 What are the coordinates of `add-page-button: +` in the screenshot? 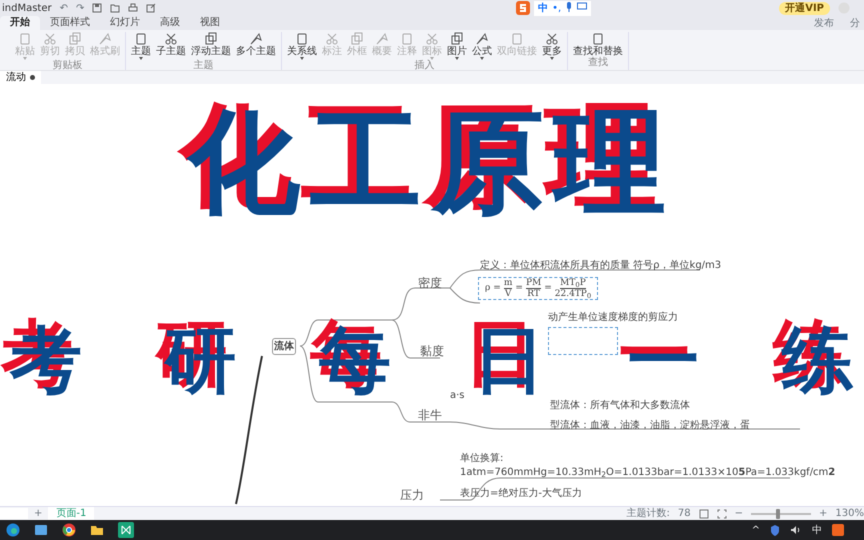 It's located at (38, 513).